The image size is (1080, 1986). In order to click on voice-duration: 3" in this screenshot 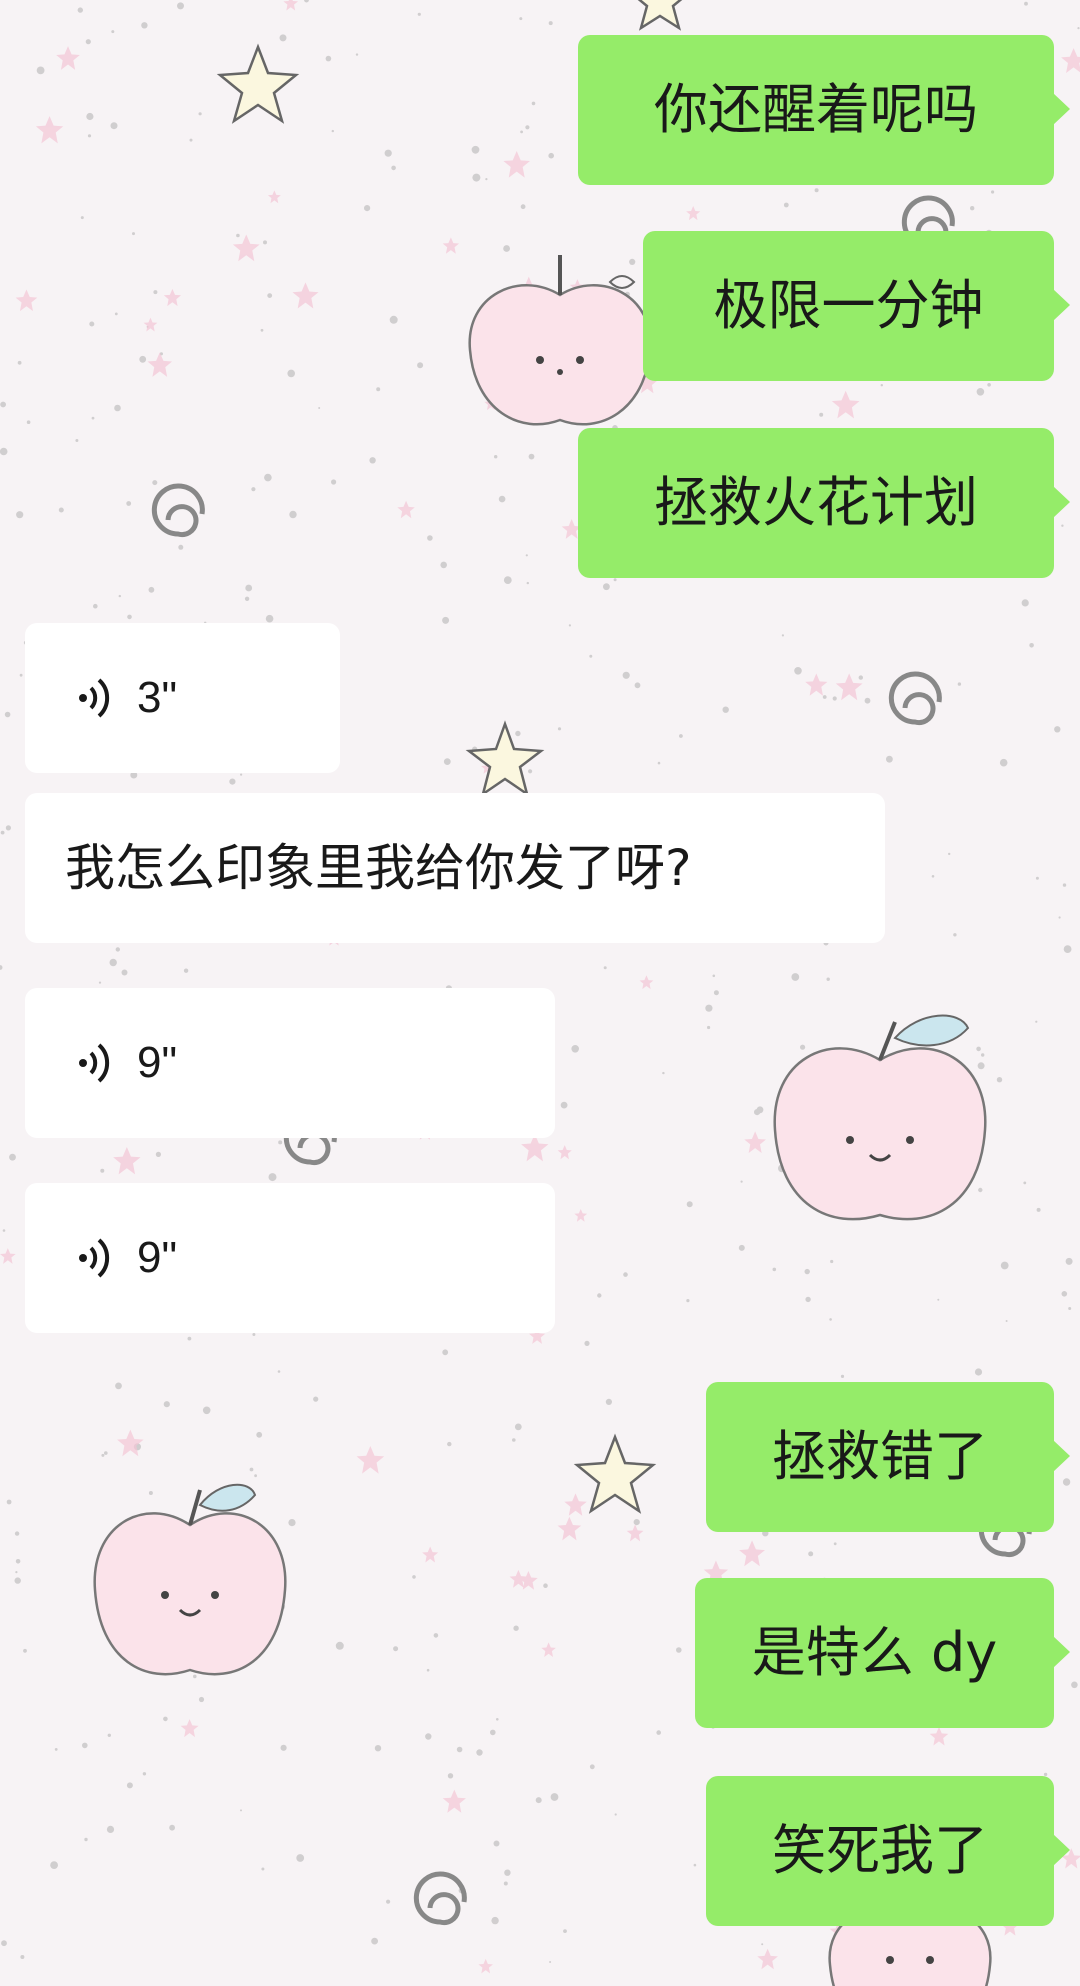, I will do `click(157, 697)`.